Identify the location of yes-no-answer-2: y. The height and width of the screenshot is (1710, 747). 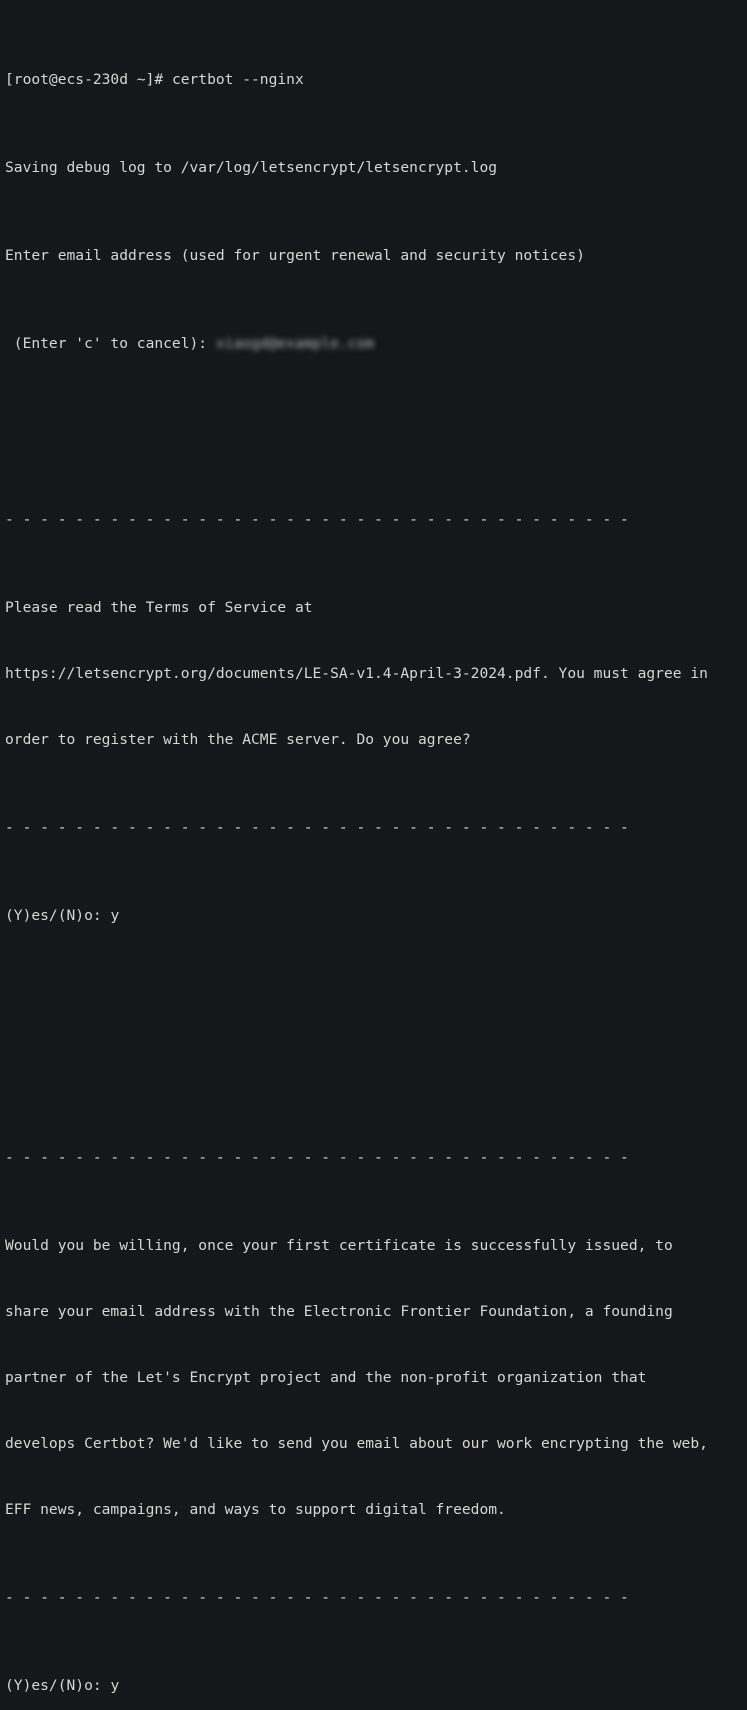
(115, 1685).